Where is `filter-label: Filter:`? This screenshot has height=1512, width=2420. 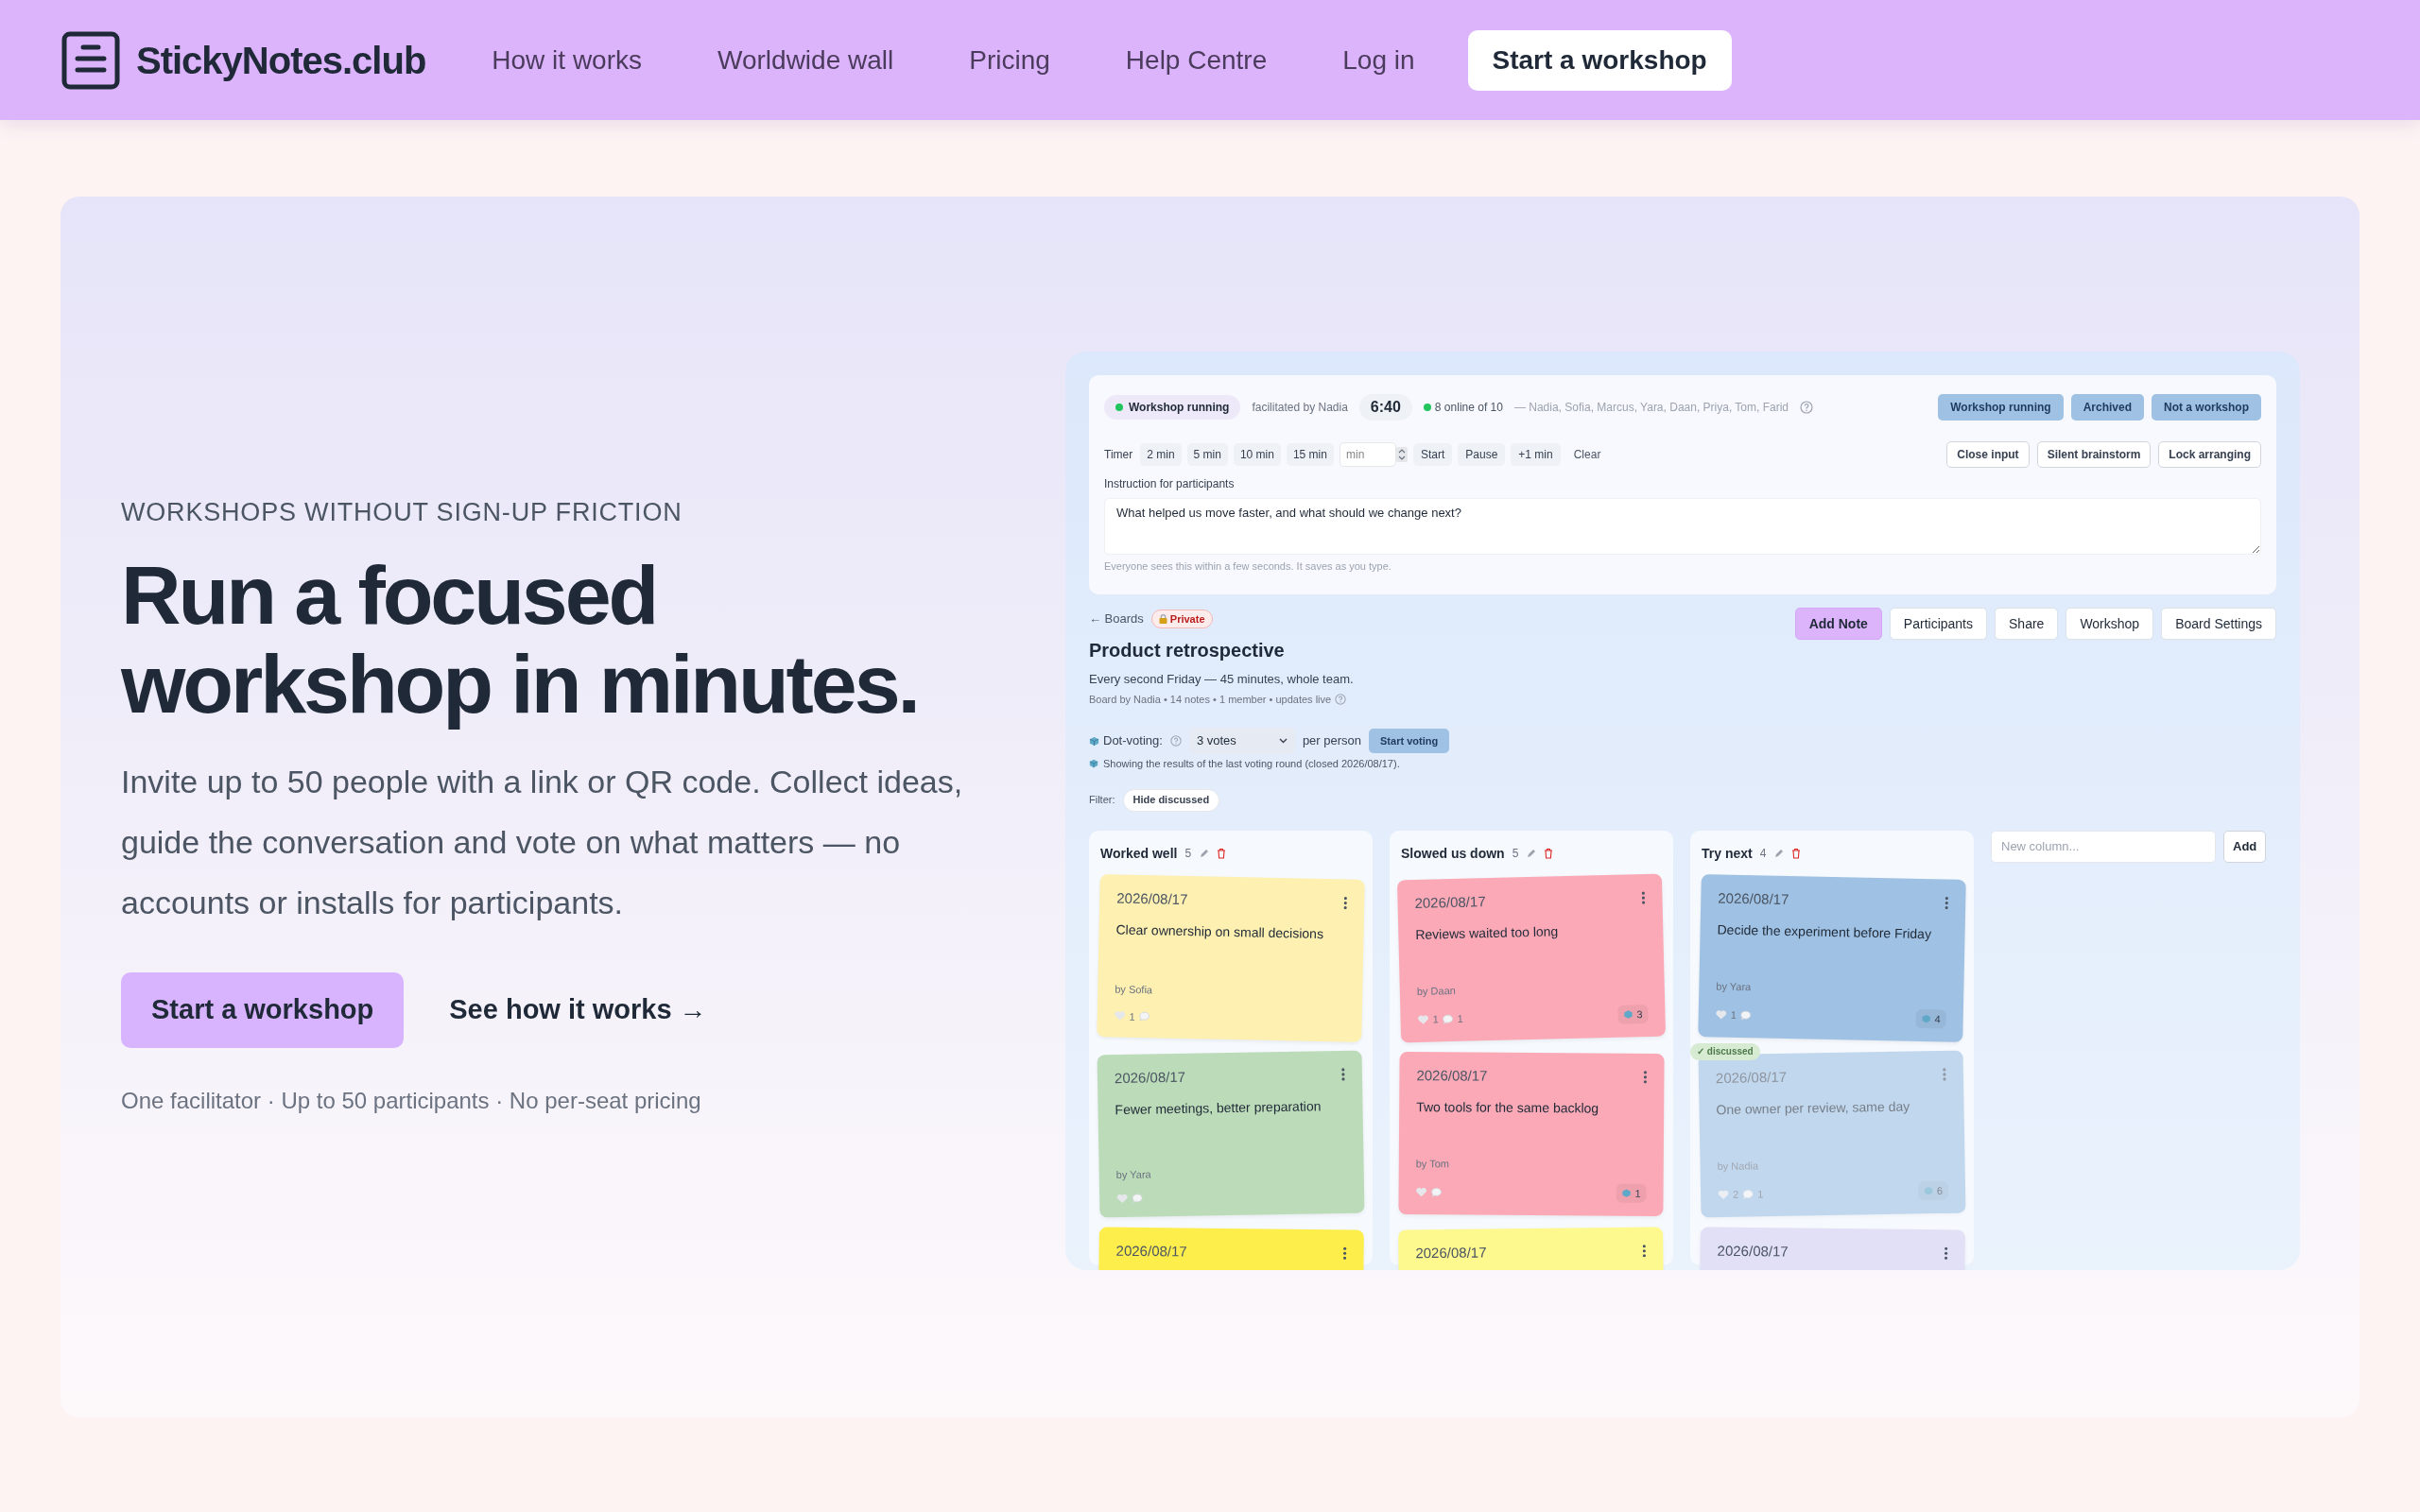
filter-label: Filter: is located at coordinates (1102, 800).